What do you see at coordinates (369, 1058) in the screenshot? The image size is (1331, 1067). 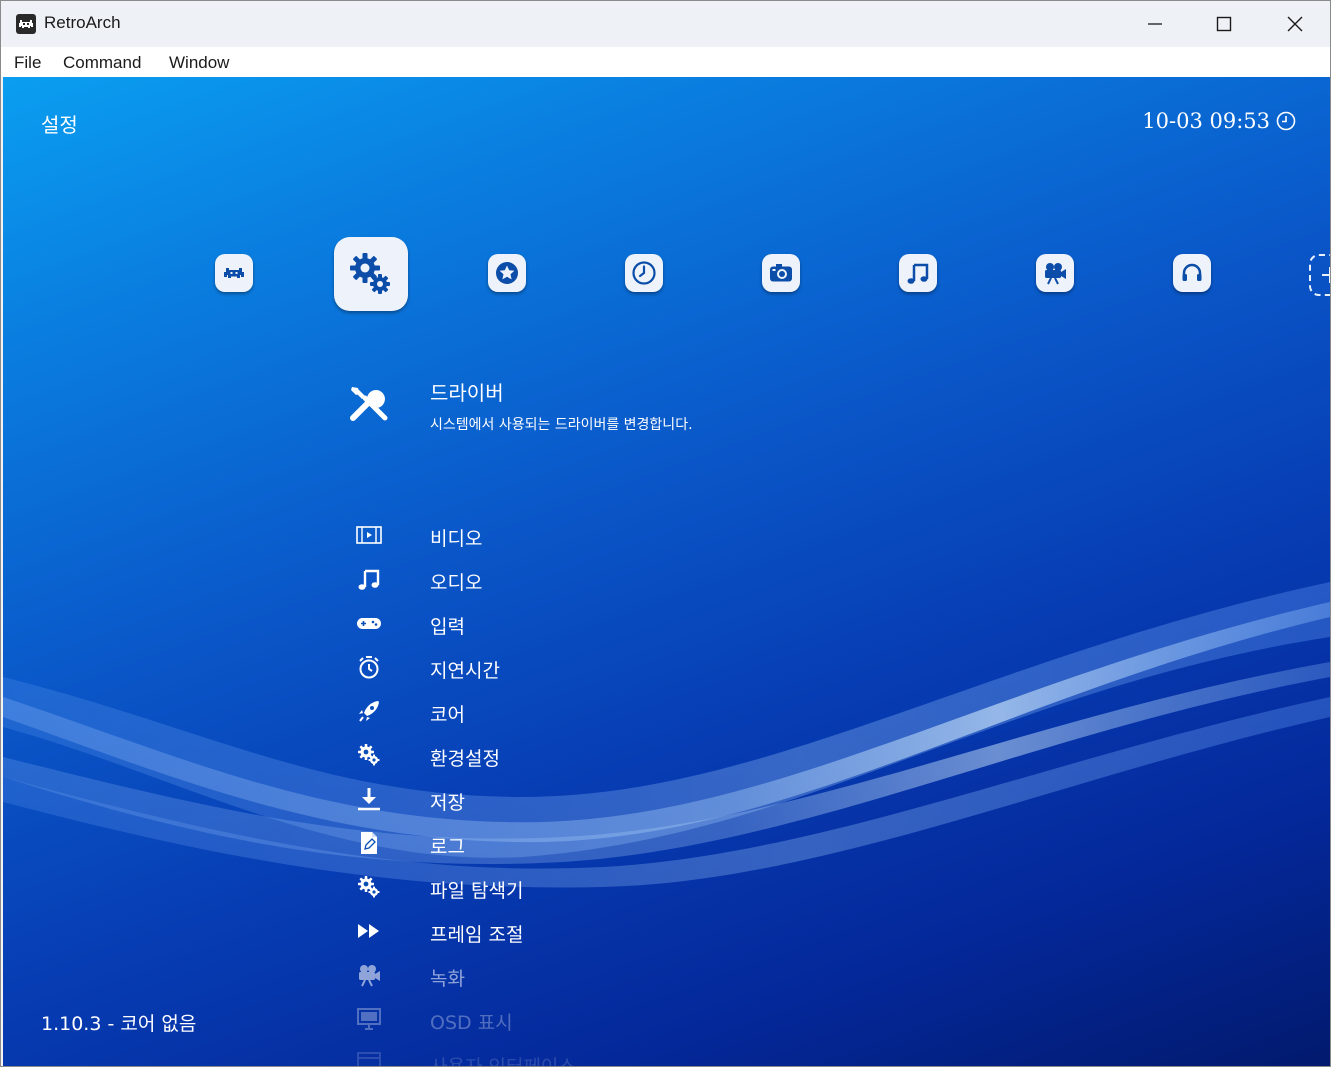 I see `window-icon` at bounding box center [369, 1058].